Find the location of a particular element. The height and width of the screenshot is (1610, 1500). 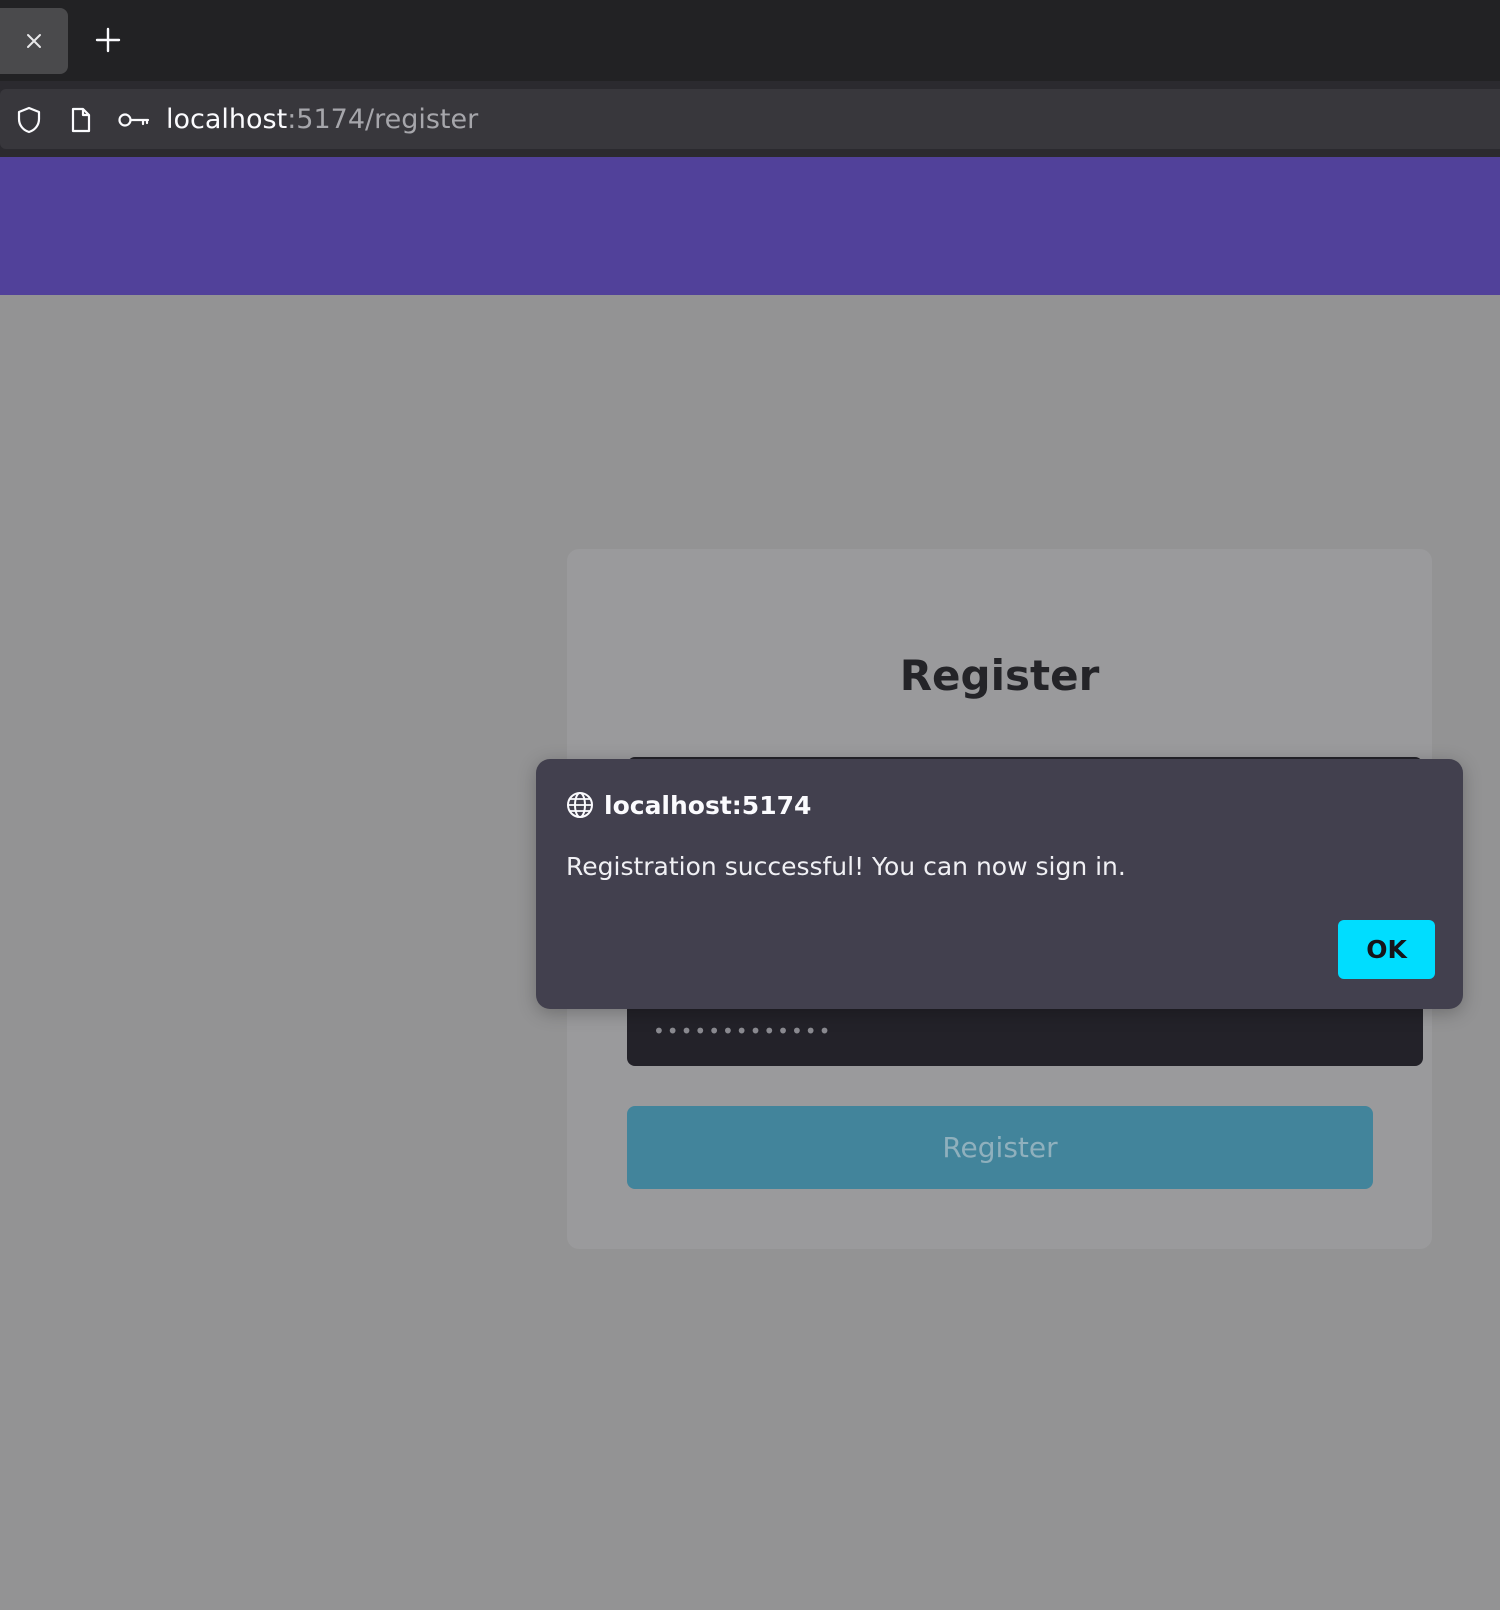

browser-toolbar: localhost:5174/register is located at coordinates (750, 119).